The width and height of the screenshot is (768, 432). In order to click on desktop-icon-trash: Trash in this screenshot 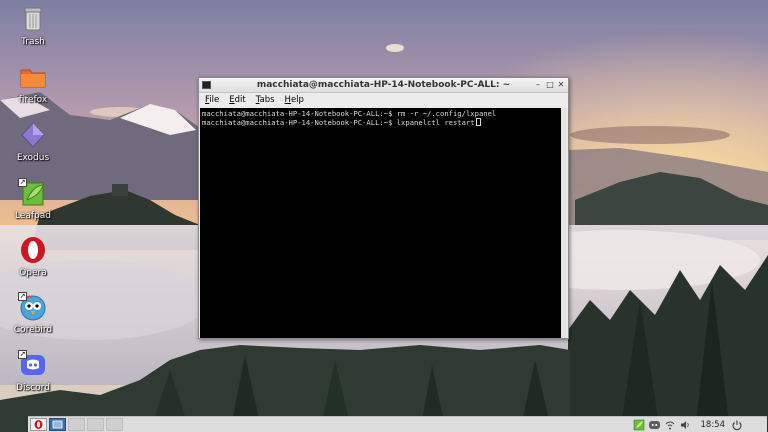, I will do `click(33, 30)`.